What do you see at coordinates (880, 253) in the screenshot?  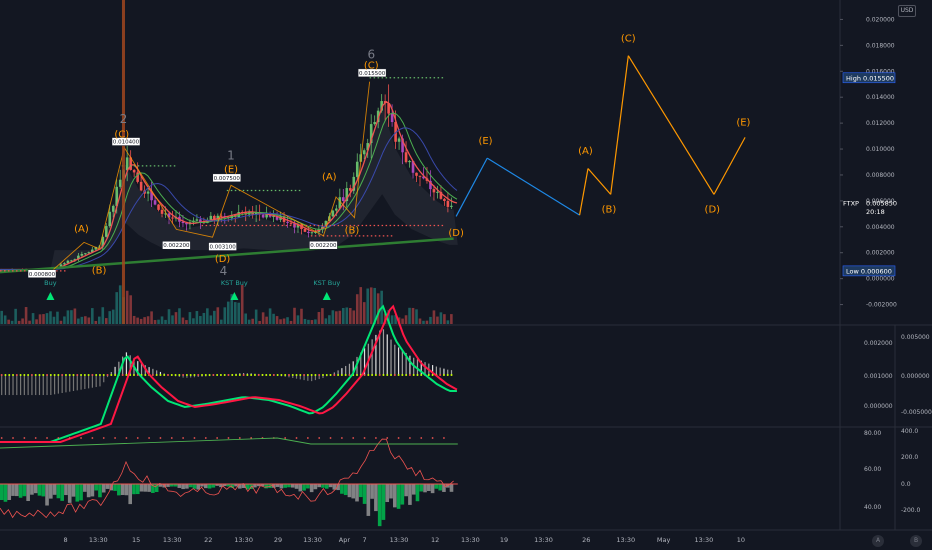 I see `y-tick-label: 0.002000` at bounding box center [880, 253].